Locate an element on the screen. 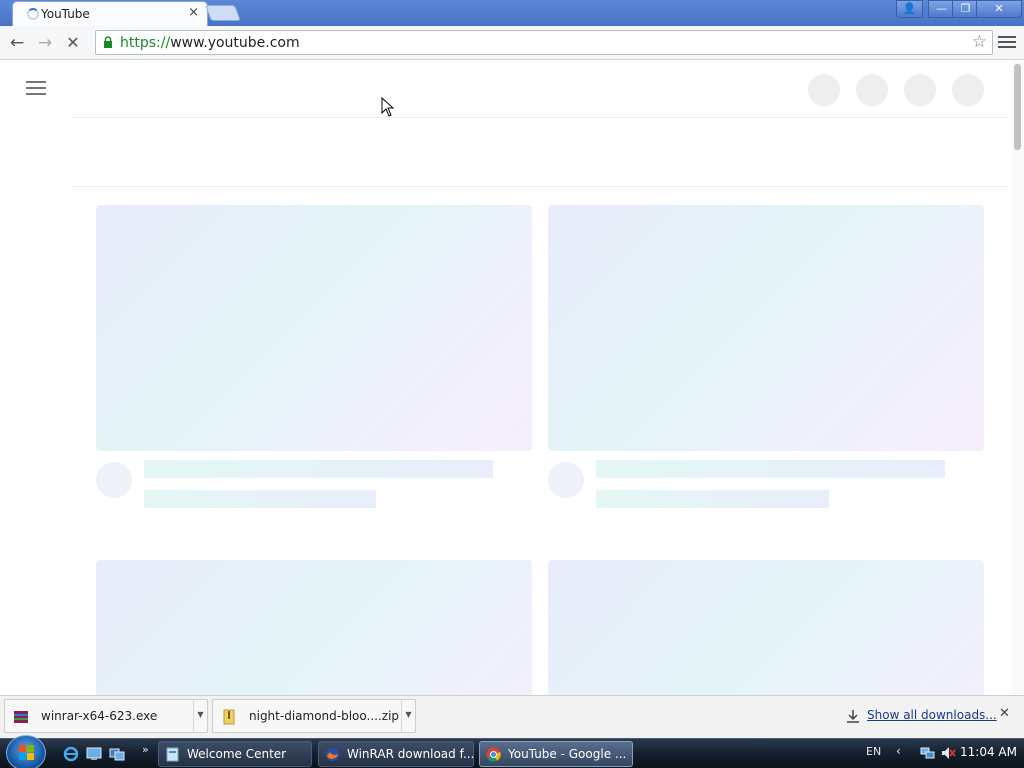 The width and height of the screenshot is (1024, 768). new-tab-button is located at coordinates (223, 13).